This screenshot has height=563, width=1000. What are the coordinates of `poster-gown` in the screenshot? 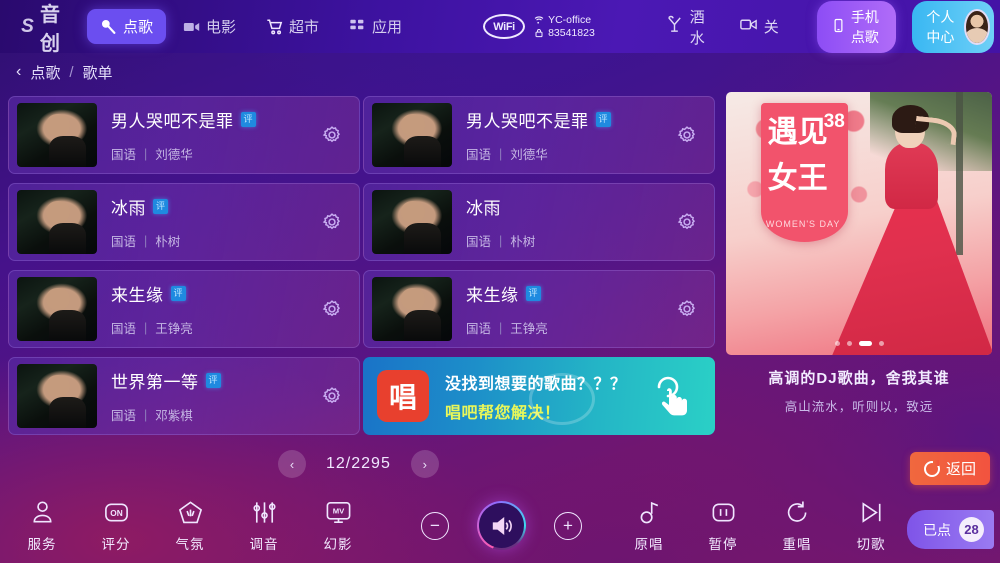 It's located at (912, 271).